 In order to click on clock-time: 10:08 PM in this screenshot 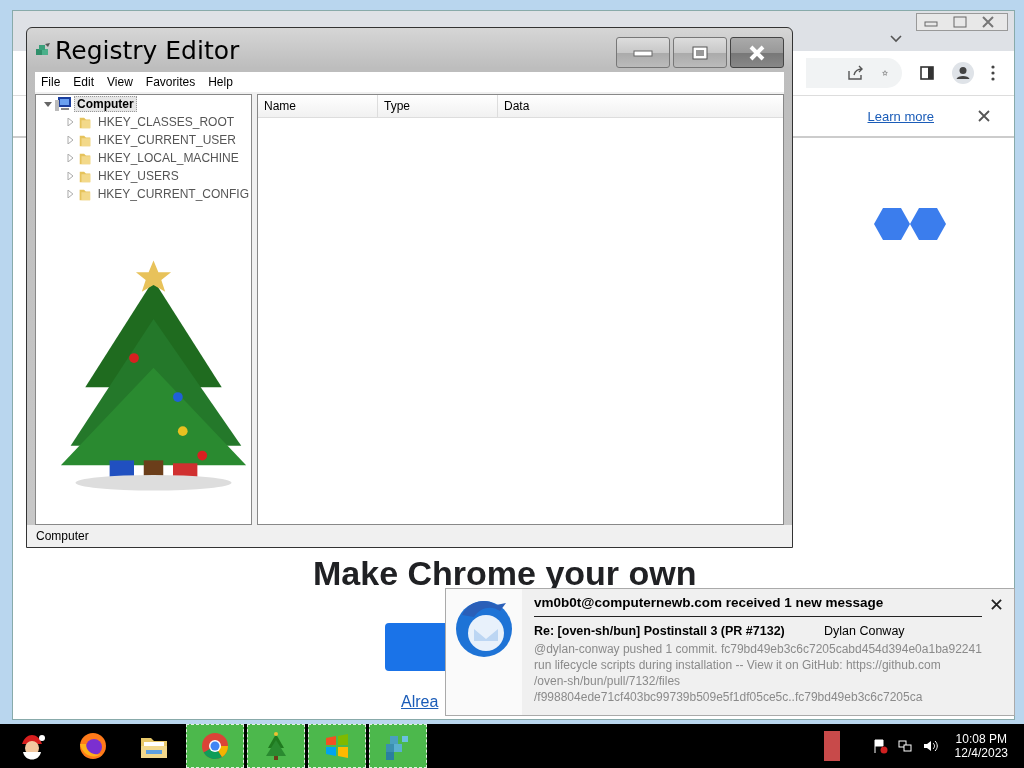, I will do `click(981, 739)`.